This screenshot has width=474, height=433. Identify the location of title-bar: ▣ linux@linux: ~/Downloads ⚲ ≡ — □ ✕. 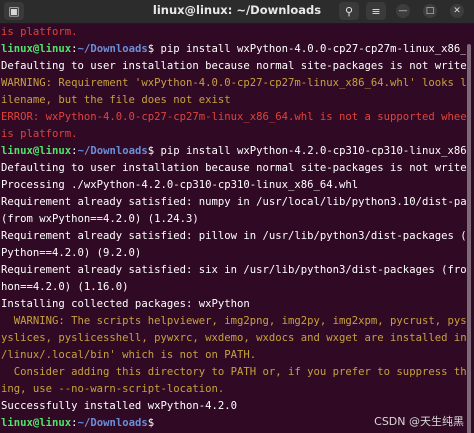
(237, 12).